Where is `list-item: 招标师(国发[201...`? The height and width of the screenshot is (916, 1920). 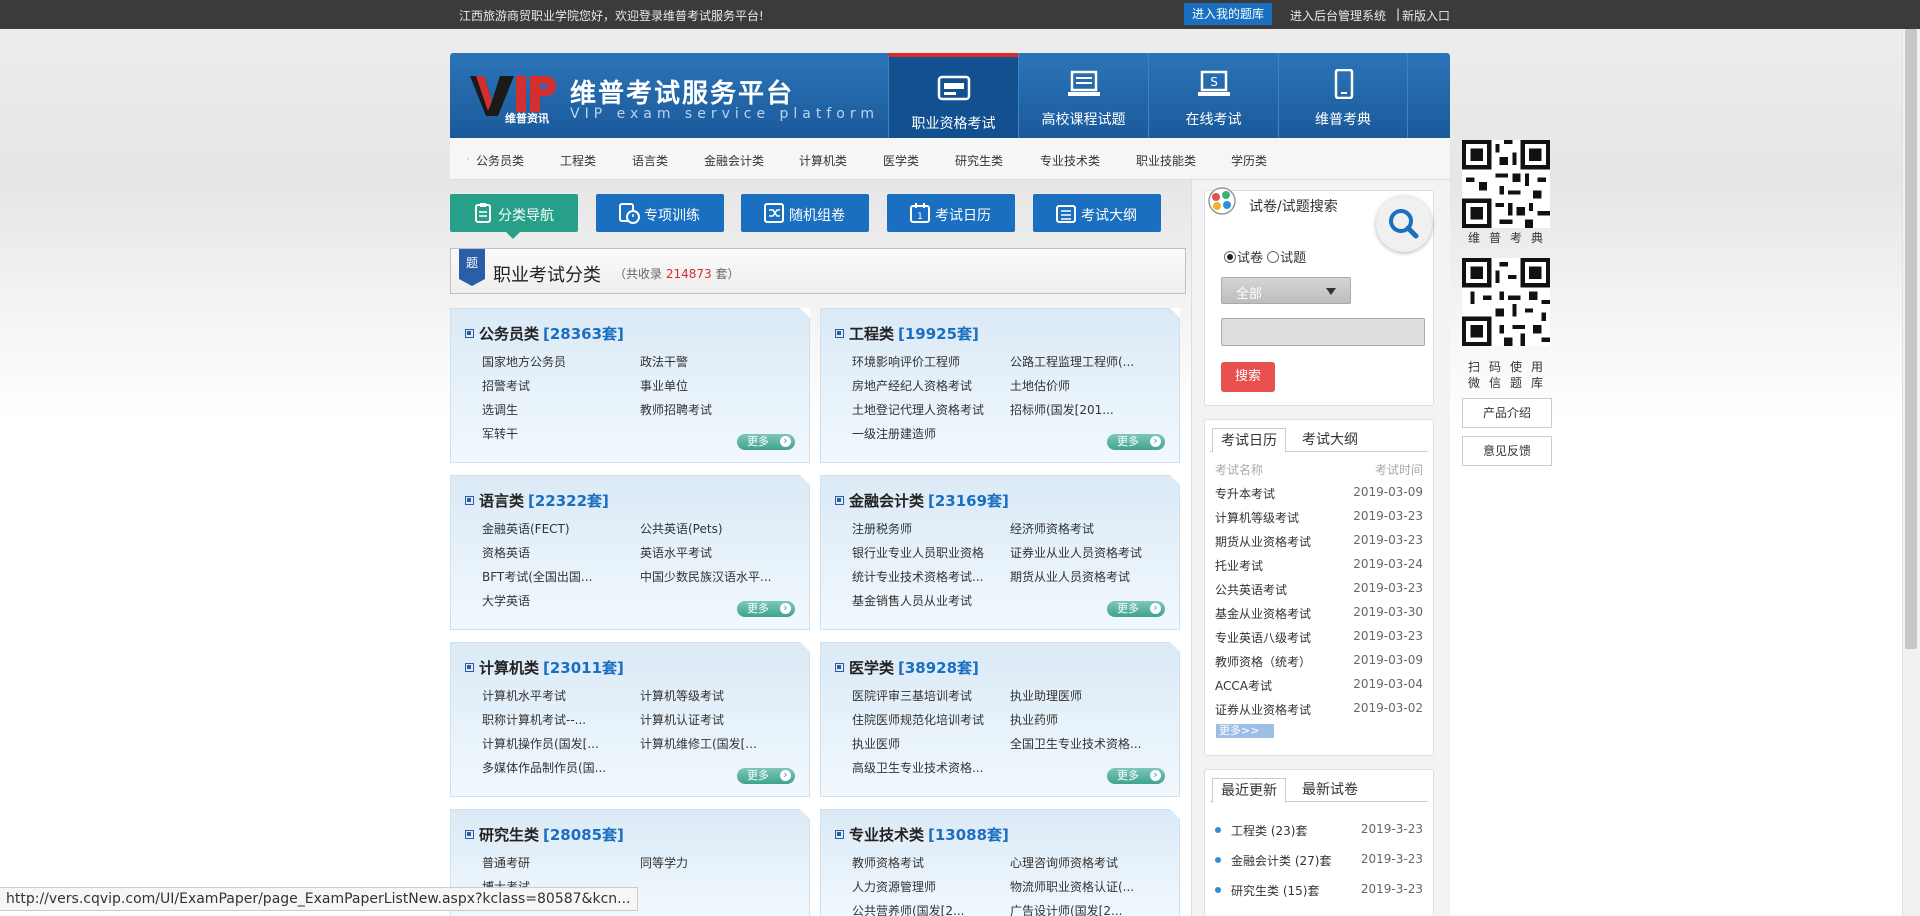
list-item: 招标师(国发[201... is located at coordinates (1062, 409).